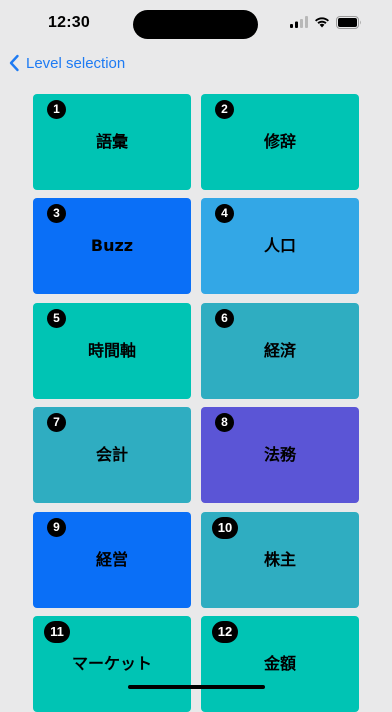 This screenshot has width=392, height=712. I want to click on level-label: 法務, so click(279, 454).